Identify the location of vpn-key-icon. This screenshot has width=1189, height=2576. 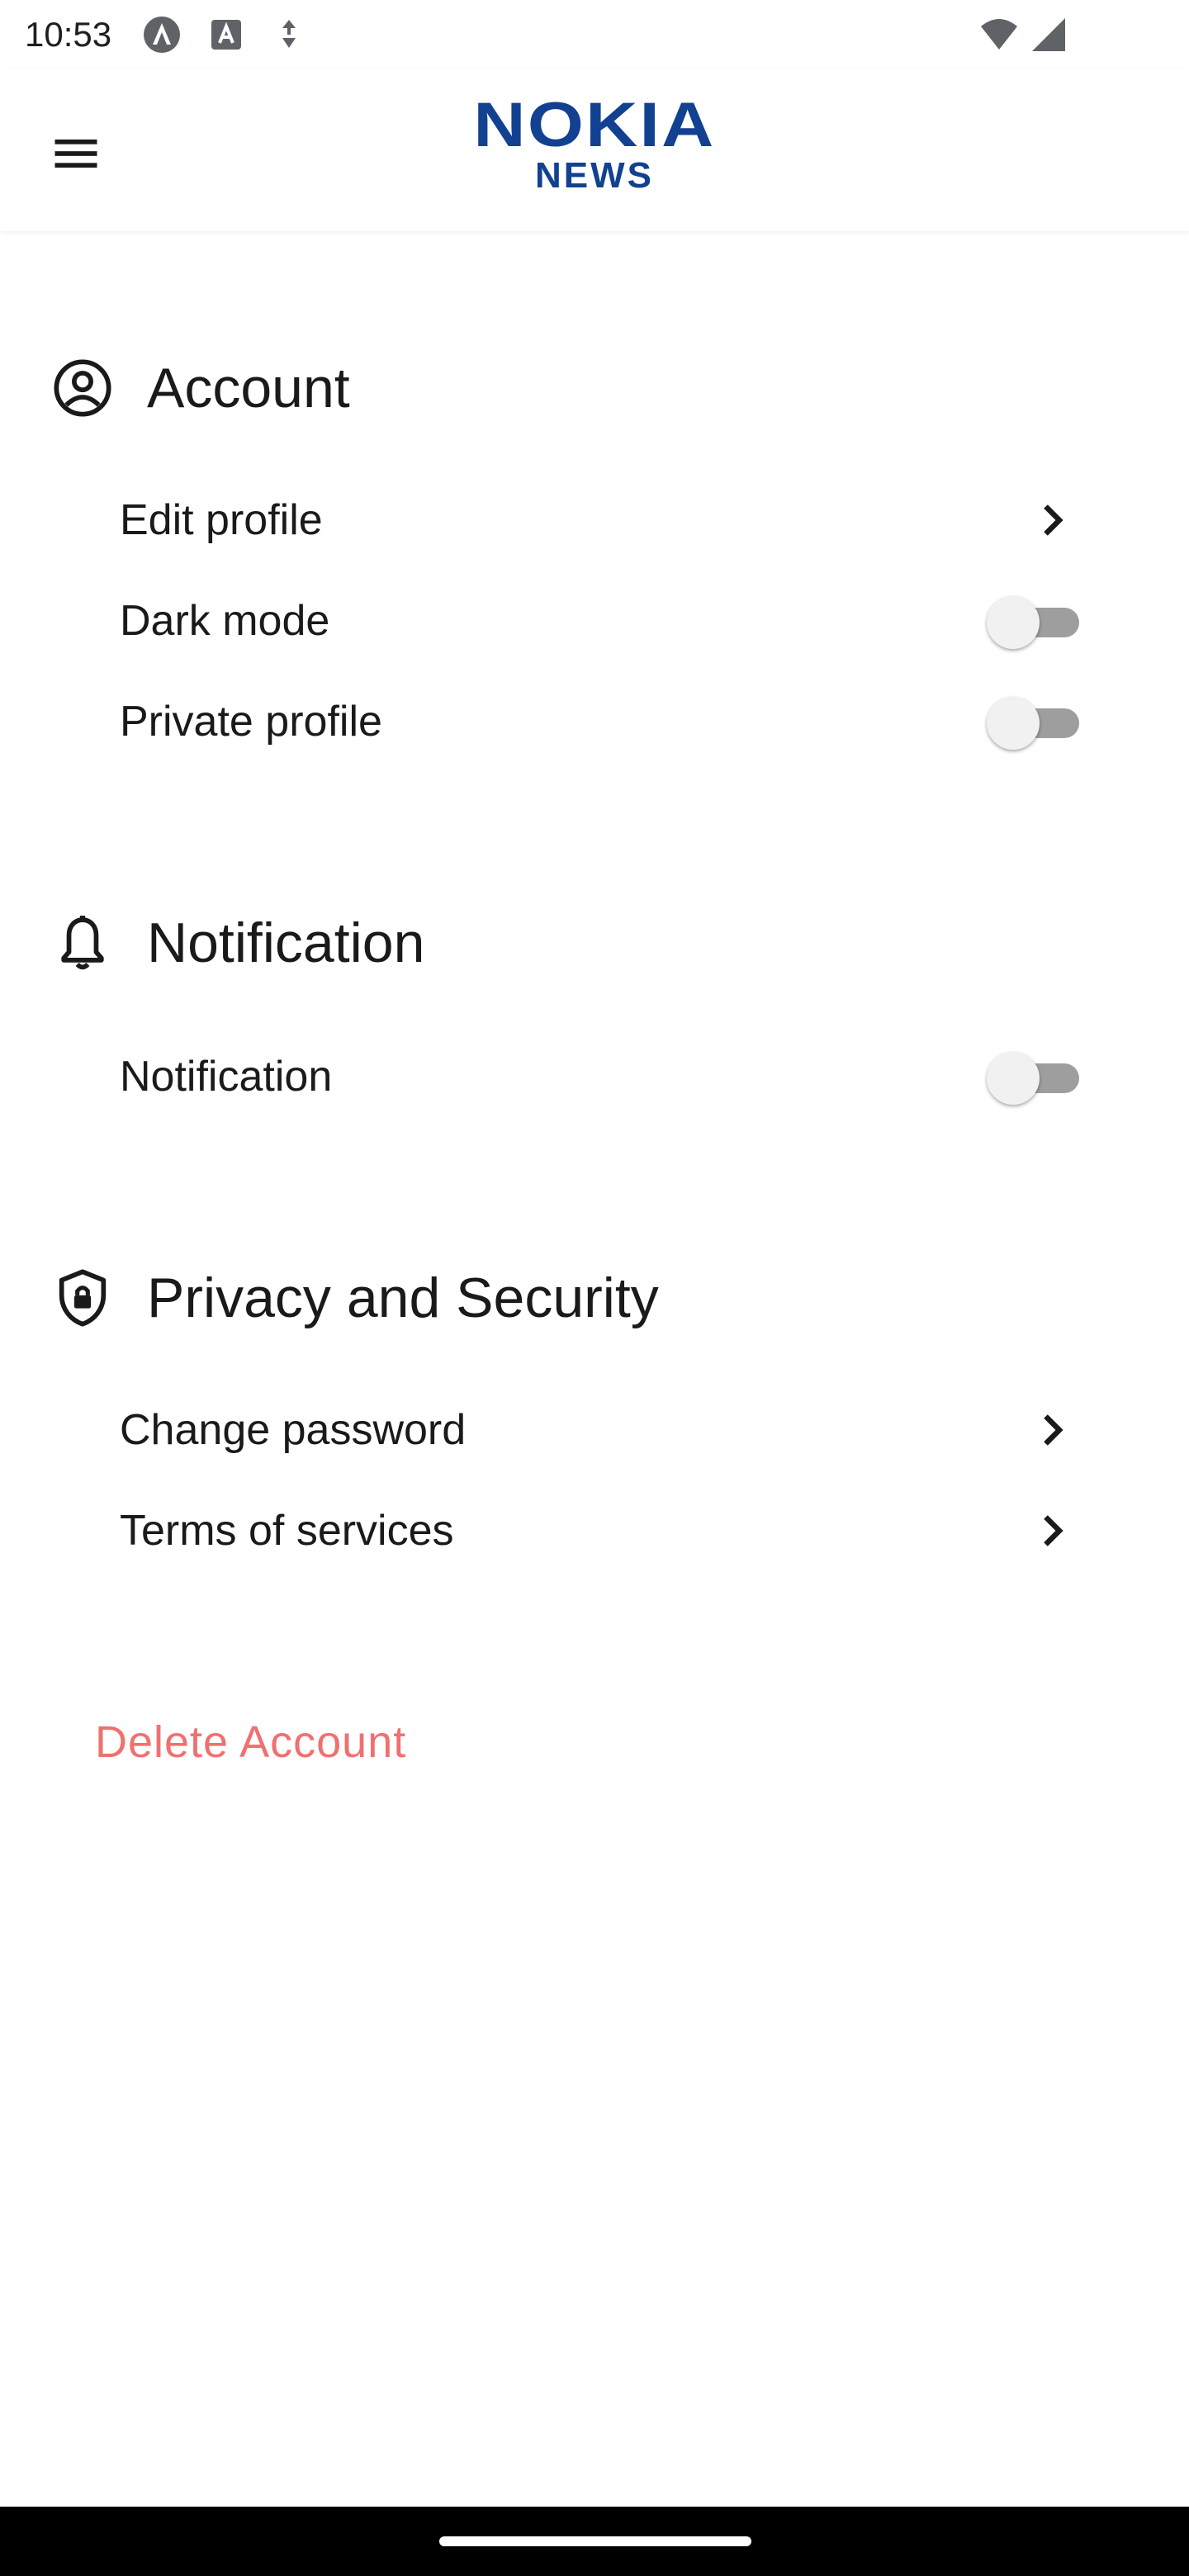
(289, 34).